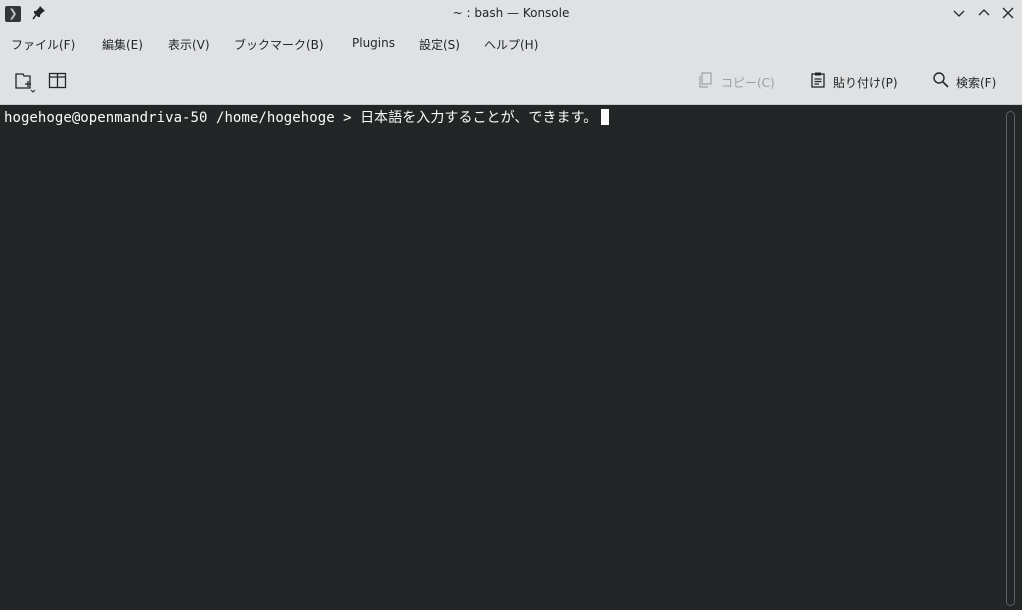  I want to click on menu-view: 表示(V), so click(189, 44).